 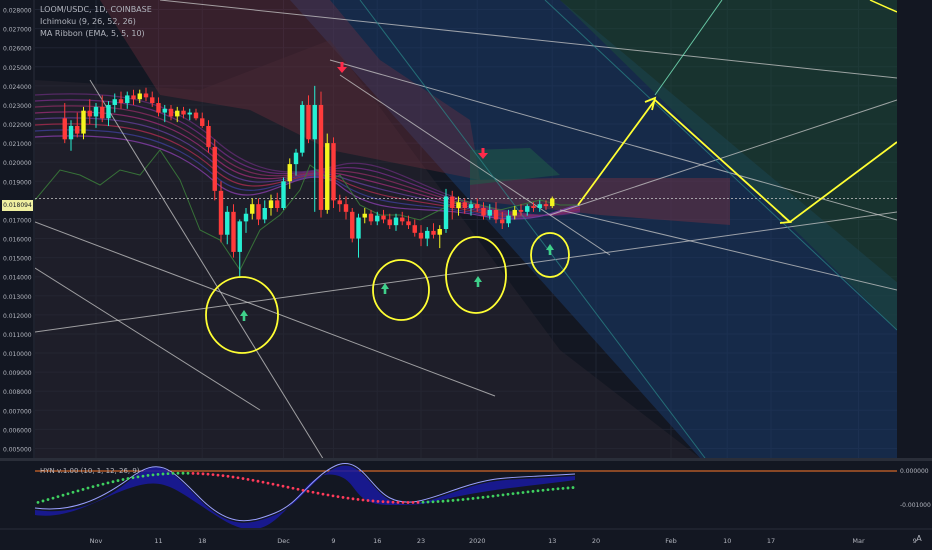 I want to click on up-arrow-shaft, so click(x=478, y=284).